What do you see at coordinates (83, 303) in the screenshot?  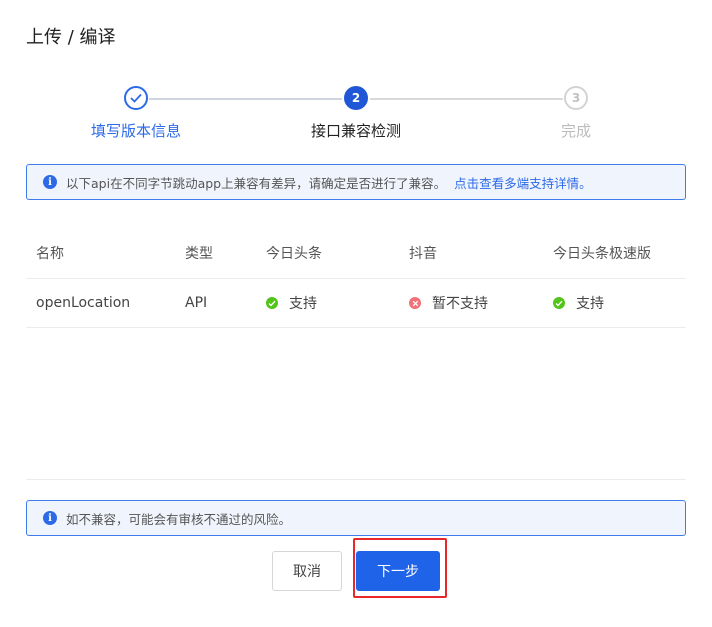 I see `api-name-cell: openLocation` at bounding box center [83, 303].